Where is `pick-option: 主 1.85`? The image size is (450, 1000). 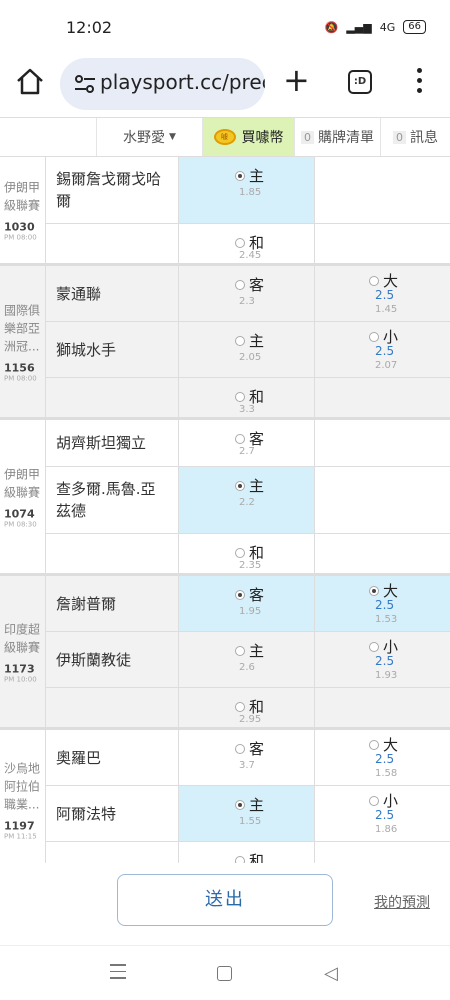
pick-option: 主 1.85 is located at coordinates (247, 190).